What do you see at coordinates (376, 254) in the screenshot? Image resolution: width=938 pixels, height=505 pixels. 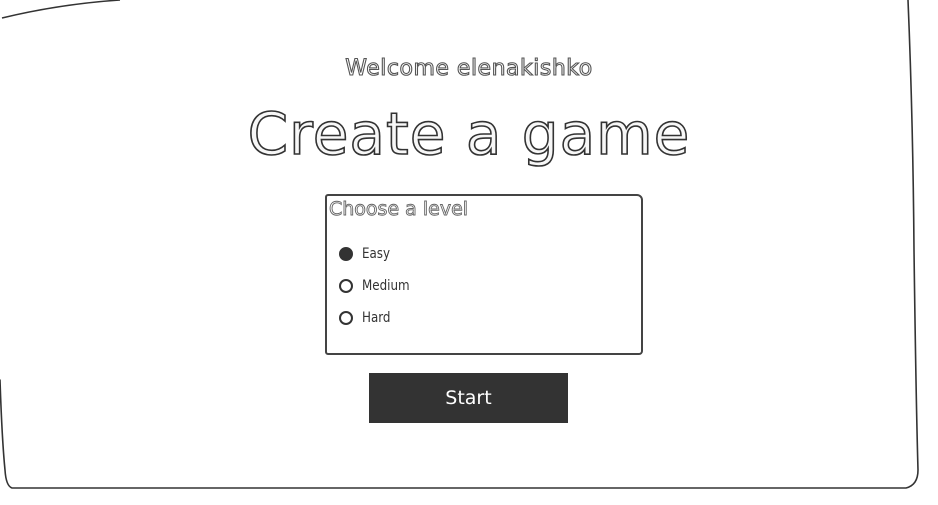 I see `level-option-label: Easy` at bounding box center [376, 254].